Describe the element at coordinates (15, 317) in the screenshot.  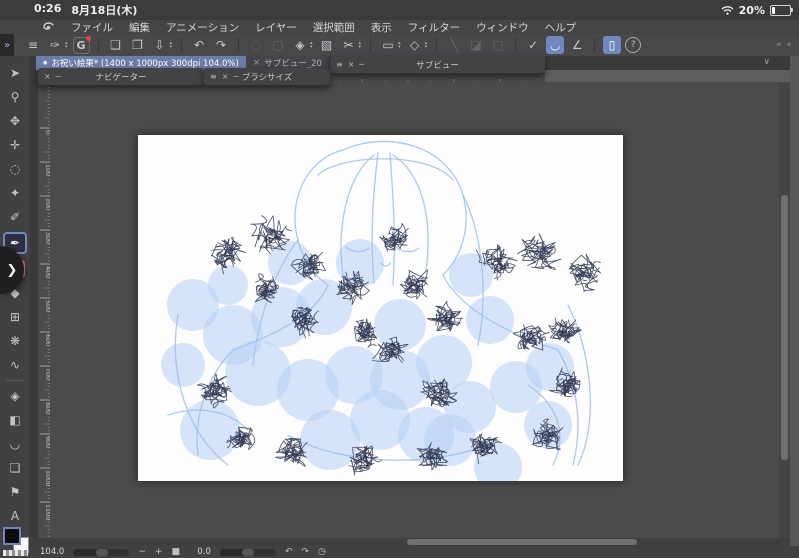
I see `mesh-transform-tool: ⊞` at that location.